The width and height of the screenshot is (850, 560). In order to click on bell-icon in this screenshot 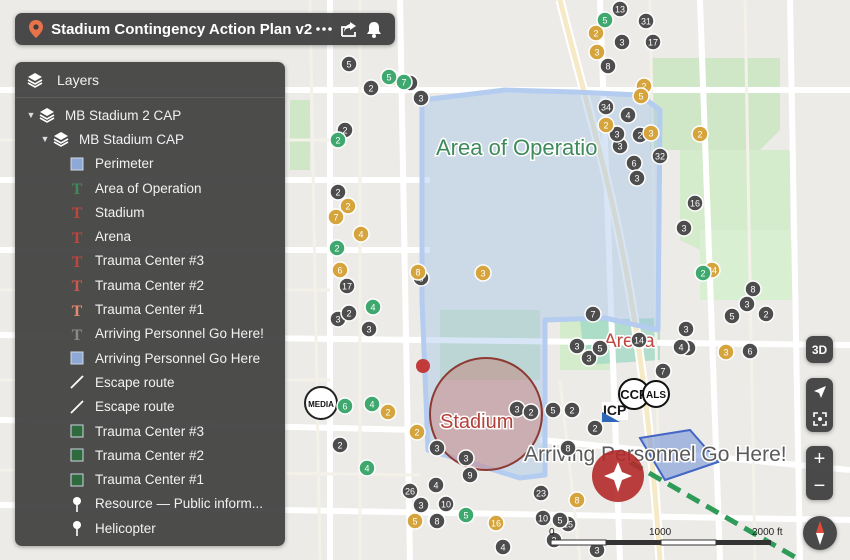, I will do `click(373, 29)`.